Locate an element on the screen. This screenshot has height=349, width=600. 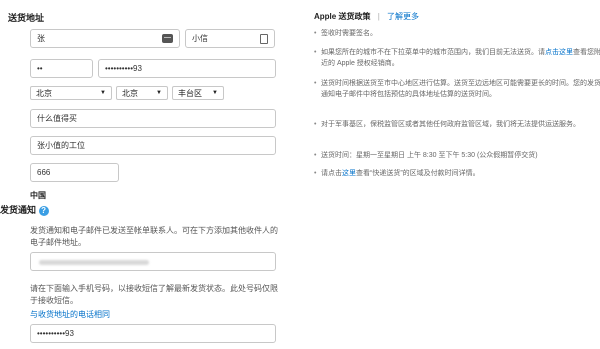
city-value: 北京 is located at coordinates (130, 93).